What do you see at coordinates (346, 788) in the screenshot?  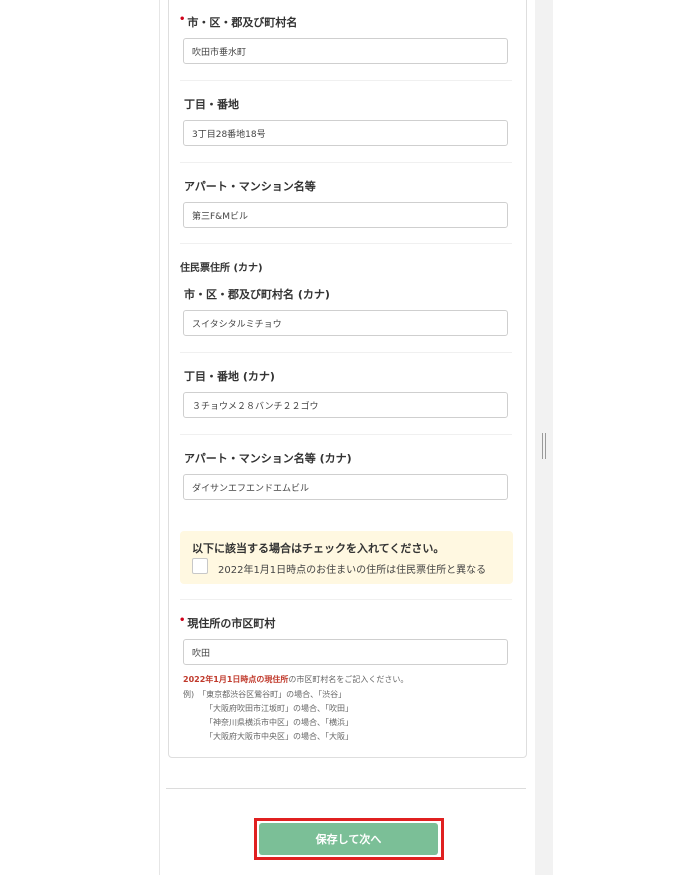 I see `footer-divider` at bounding box center [346, 788].